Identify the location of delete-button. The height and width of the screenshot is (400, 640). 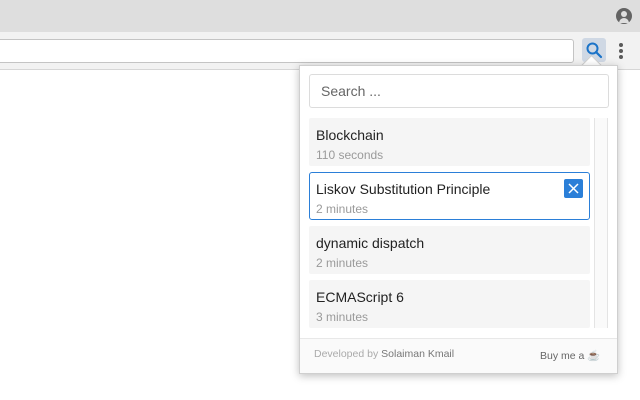
(573, 188).